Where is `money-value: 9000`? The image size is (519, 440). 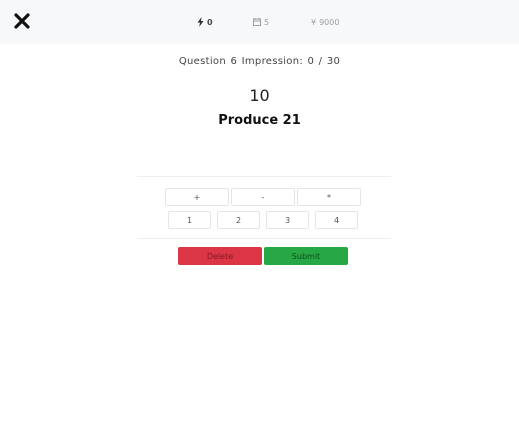 money-value: 9000 is located at coordinates (329, 22).